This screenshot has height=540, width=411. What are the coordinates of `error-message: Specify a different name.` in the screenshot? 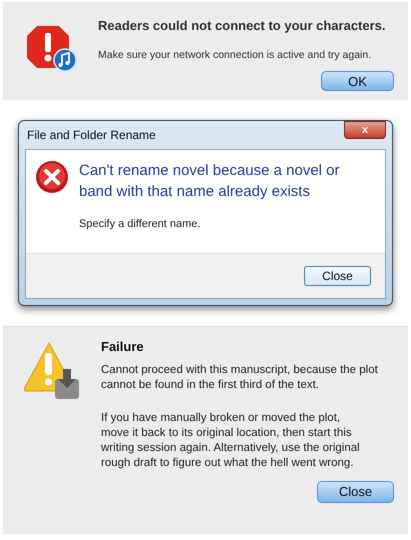 It's located at (140, 224).